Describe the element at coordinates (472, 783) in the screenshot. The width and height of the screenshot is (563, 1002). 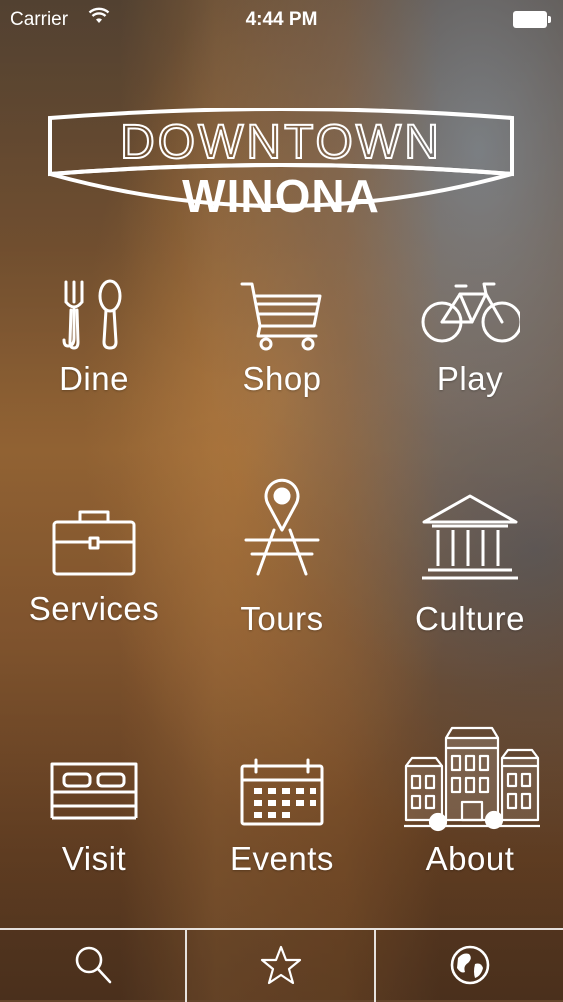
I see `storefronts-icon` at that location.